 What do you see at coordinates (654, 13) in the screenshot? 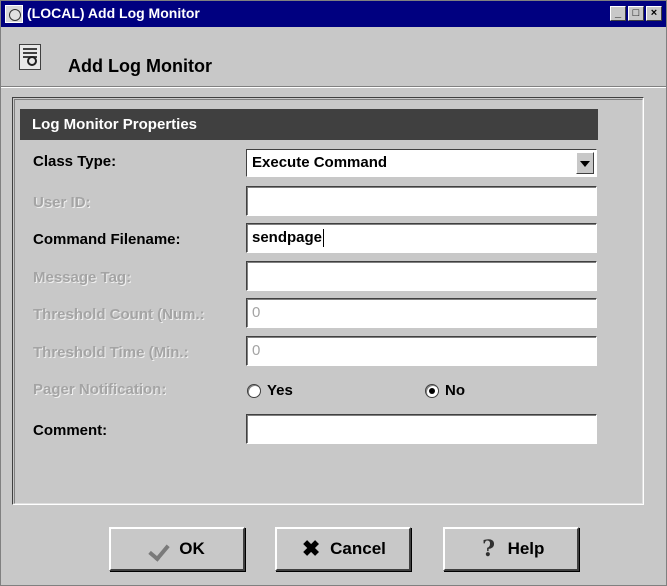
I see `close-button: ×` at bounding box center [654, 13].